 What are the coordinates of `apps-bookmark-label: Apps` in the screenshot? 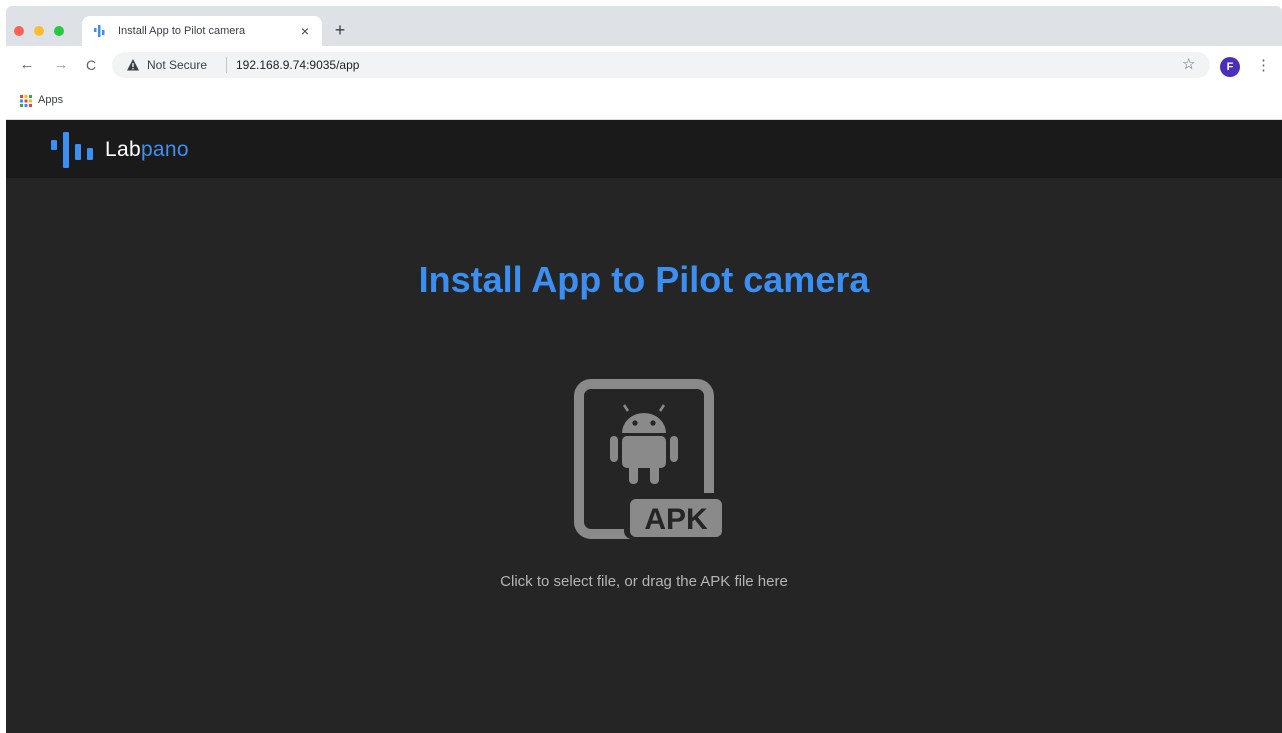 It's located at (50, 100).